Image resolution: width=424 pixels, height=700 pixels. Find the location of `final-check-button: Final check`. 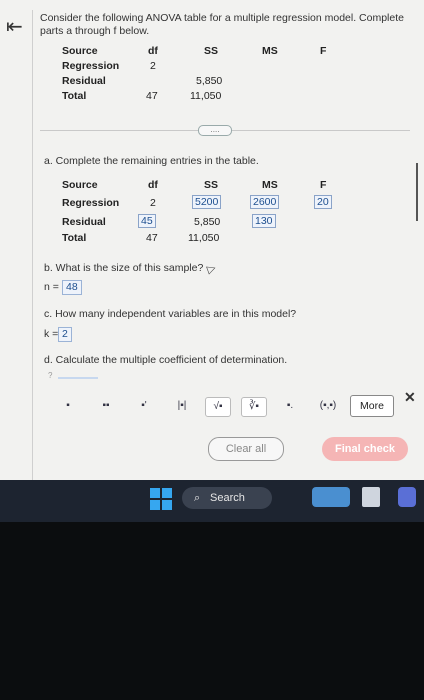

final-check-button: Final check is located at coordinates (365, 449).